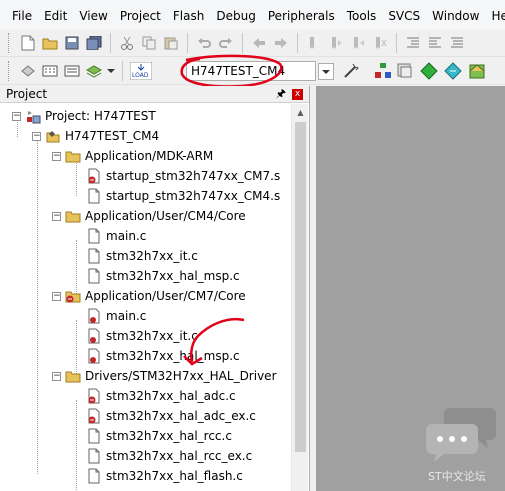  I want to click on tree-group: − Drivers/STM32H7xx_HAL_Driver, so click(164, 376).